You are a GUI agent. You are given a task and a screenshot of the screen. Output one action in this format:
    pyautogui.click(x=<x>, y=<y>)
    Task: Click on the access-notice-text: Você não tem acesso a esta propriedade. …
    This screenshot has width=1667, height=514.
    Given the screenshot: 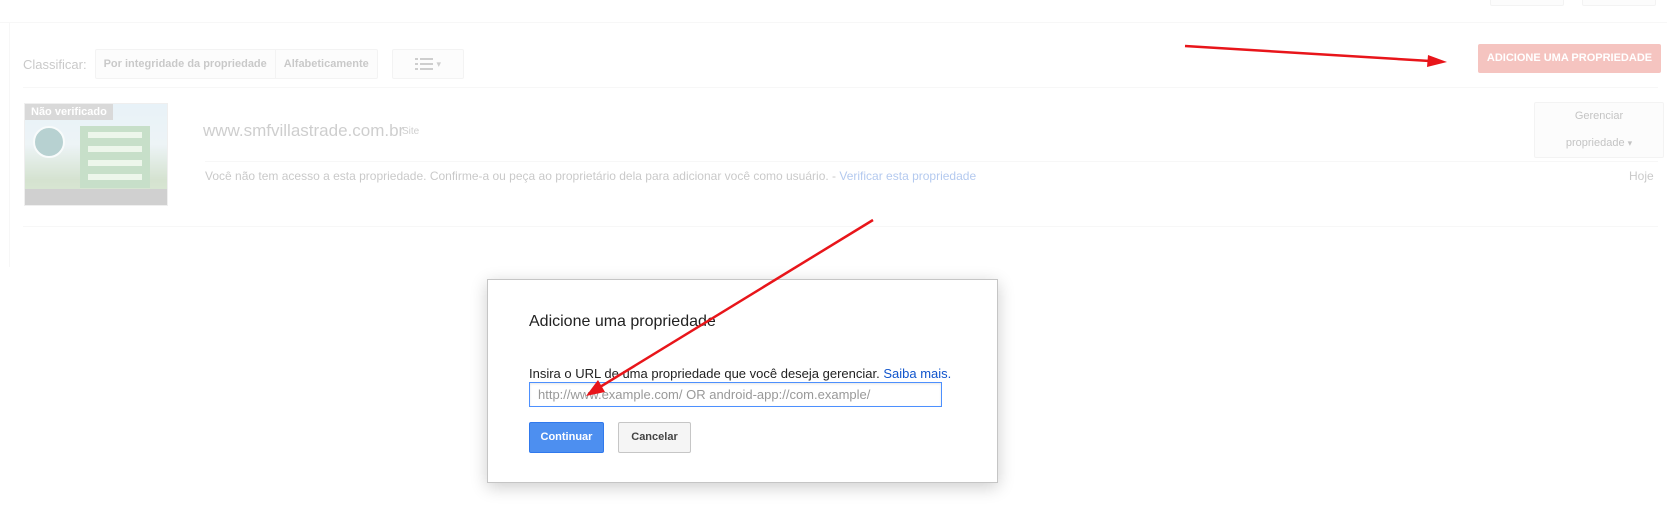 What is the action you would take?
    pyautogui.click(x=521, y=176)
    